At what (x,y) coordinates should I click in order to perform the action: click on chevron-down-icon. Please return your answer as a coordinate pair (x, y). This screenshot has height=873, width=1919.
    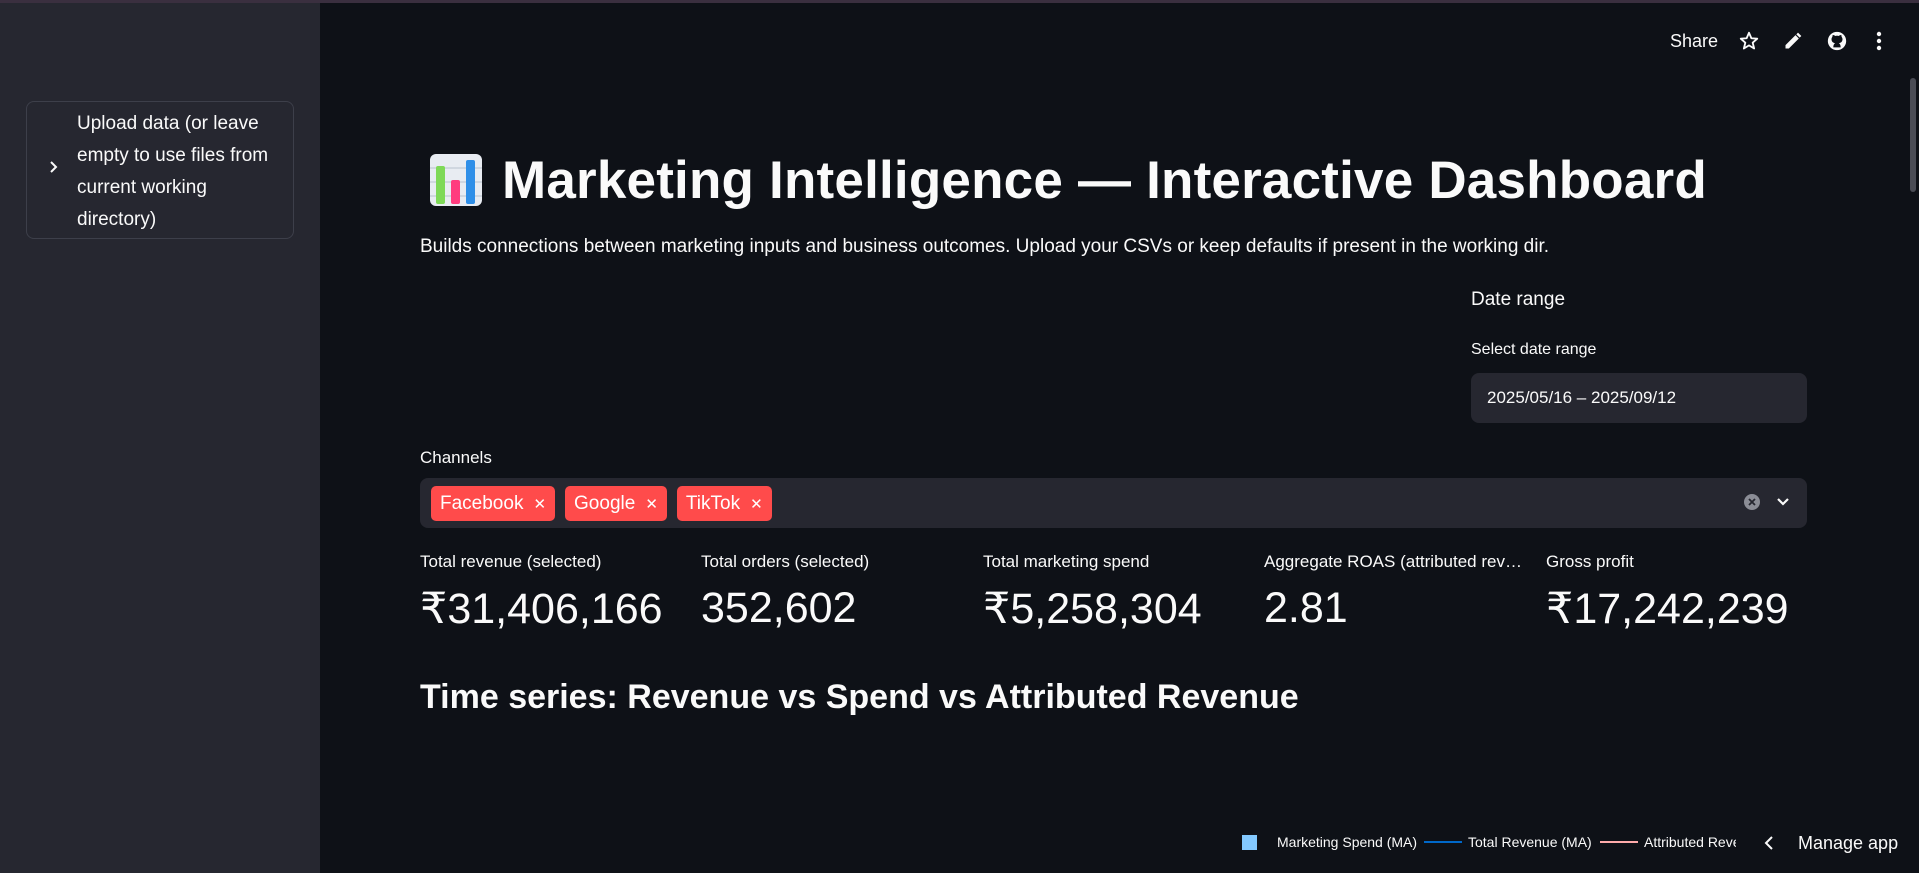
    Looking at the image, I should click on (1783, 502).